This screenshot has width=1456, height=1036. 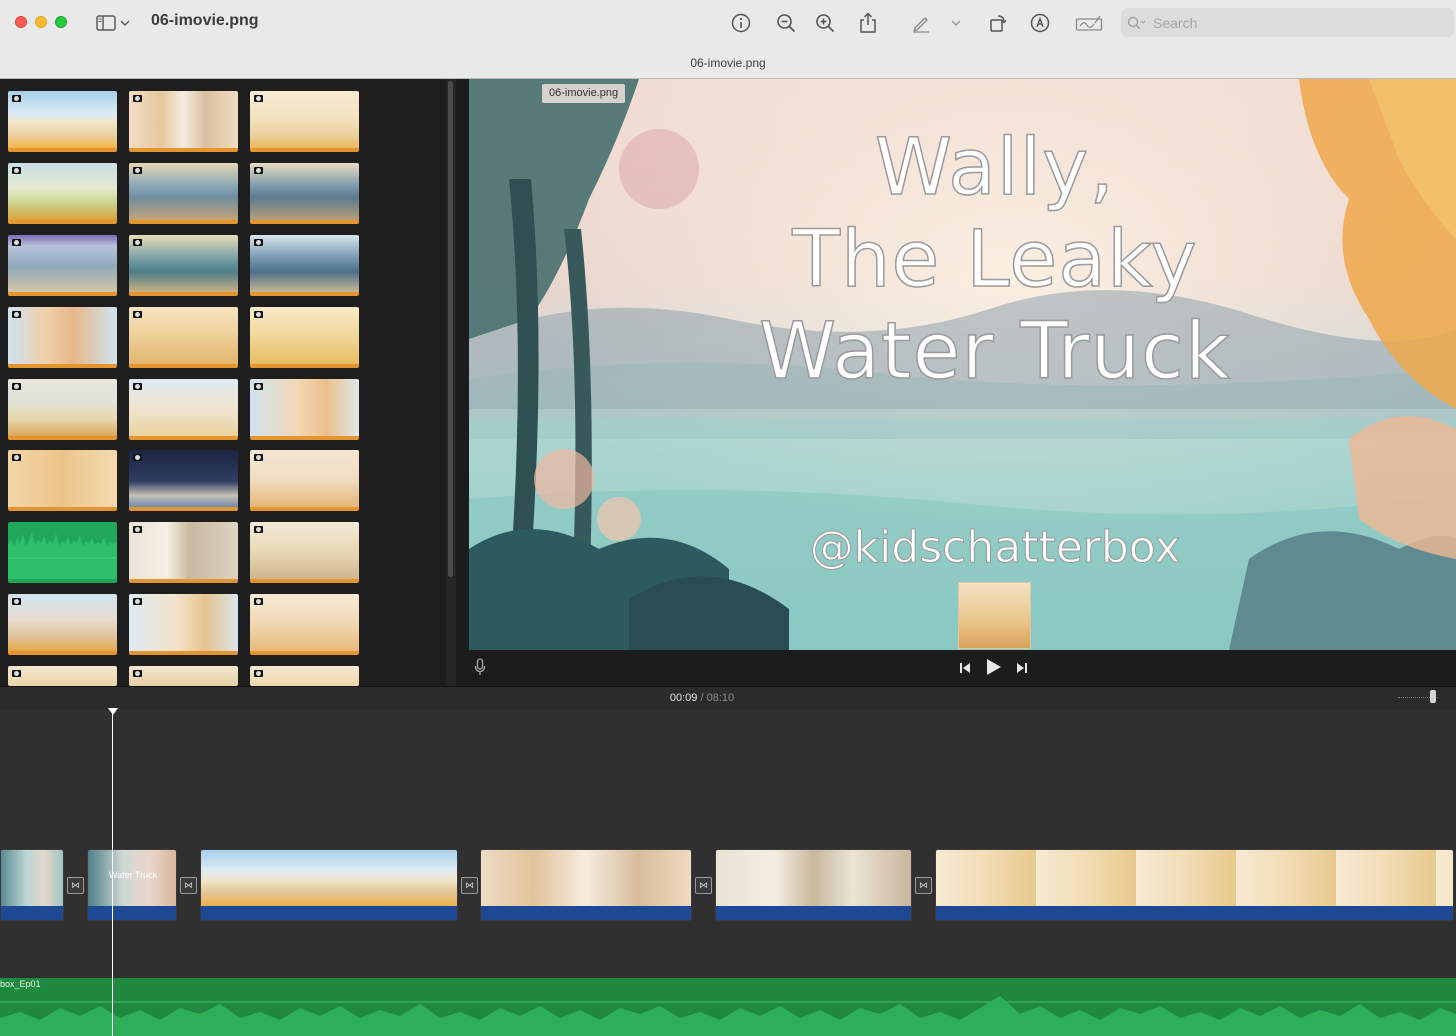 I want to click on browser-scrollbar, so click(x=451, y=382).